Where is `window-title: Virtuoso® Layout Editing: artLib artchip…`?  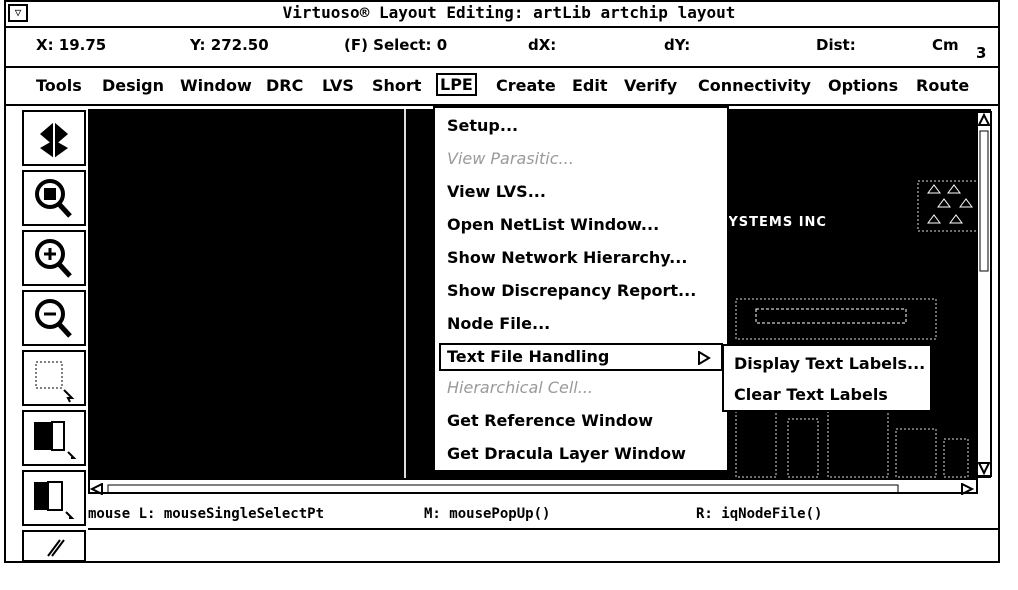
window-title: Virtuoso® Layout Editing: artLib artchip… is located at coordinates (509, 12).